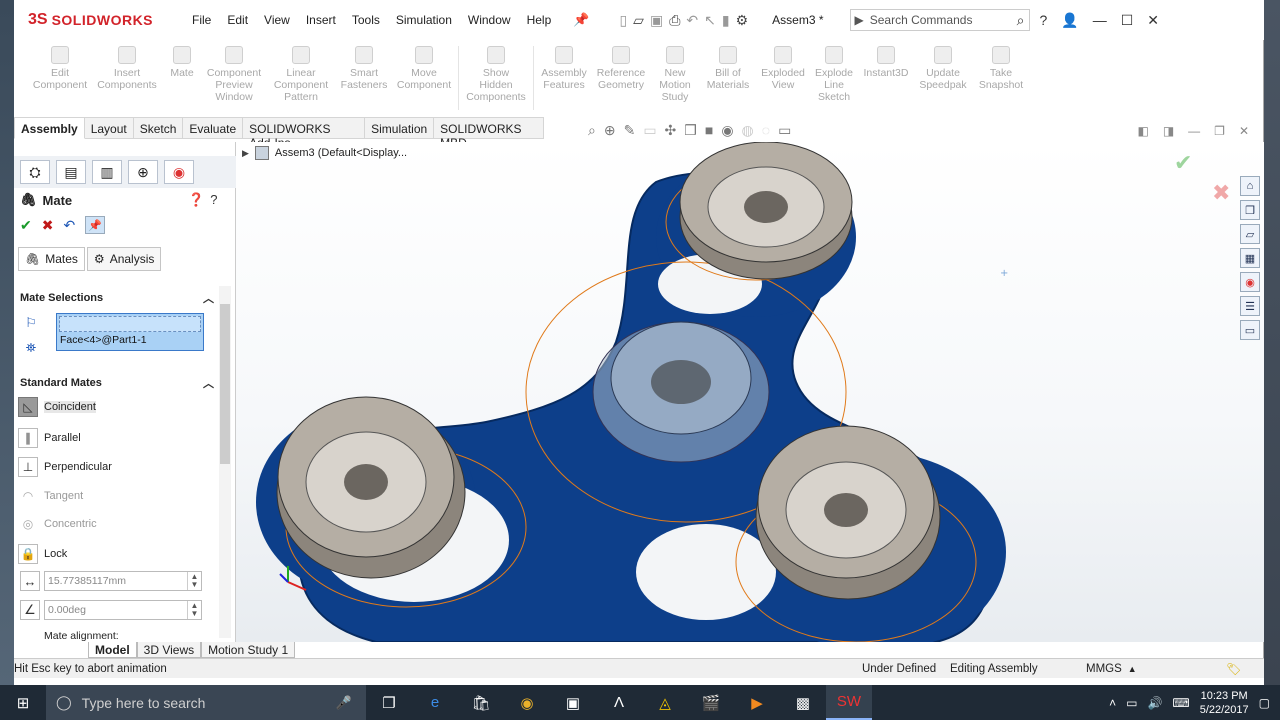 The image size is (1280, 720). What do you see at coordinates (1250, 258) in the screenshot?
I see `view-palette-icon: ▦` at bounding box center [1250, 258].